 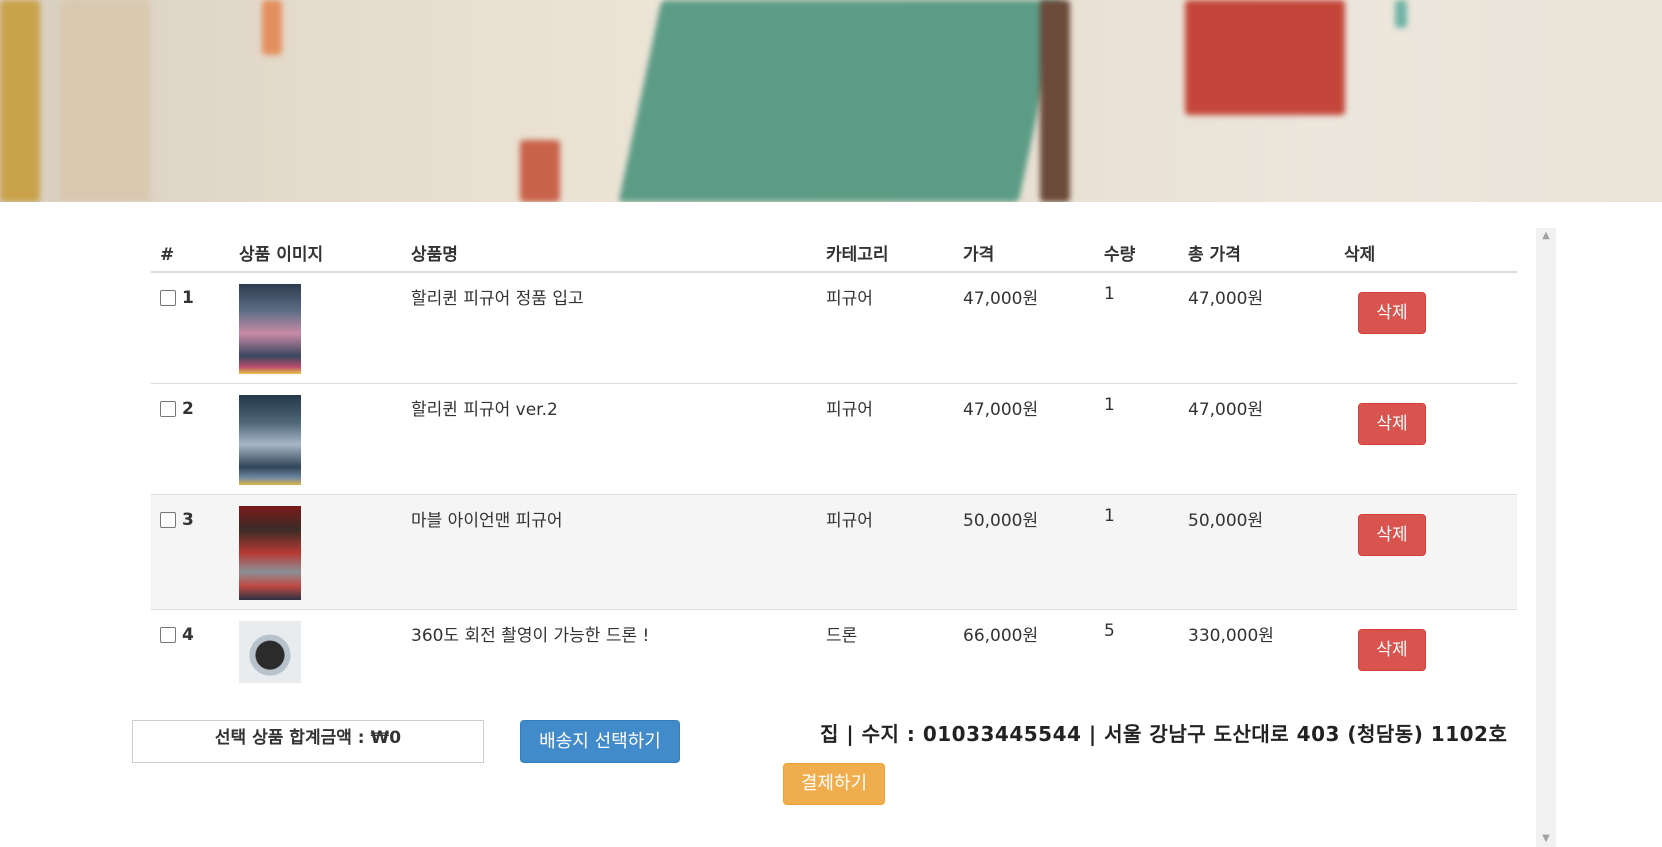 I want to click on header-qty: 수량, so click(x=1137, y=250).